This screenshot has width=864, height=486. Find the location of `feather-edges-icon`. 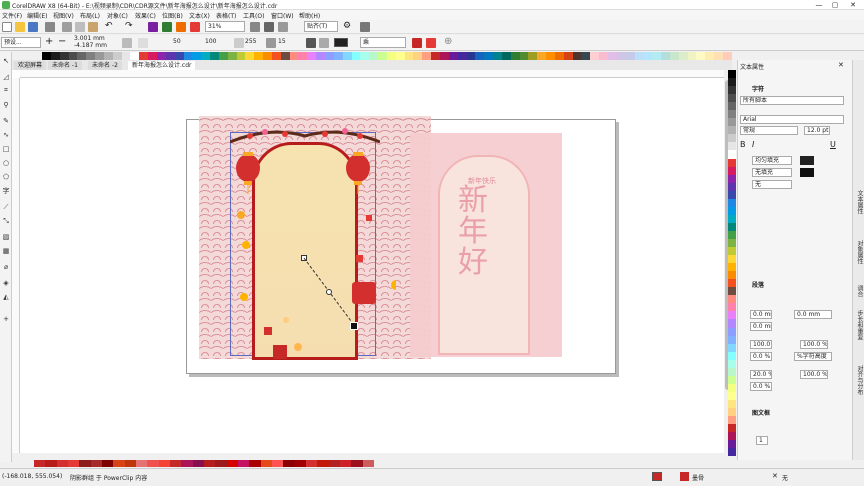

feather-edges-icon is located at coordinates (311, 43).